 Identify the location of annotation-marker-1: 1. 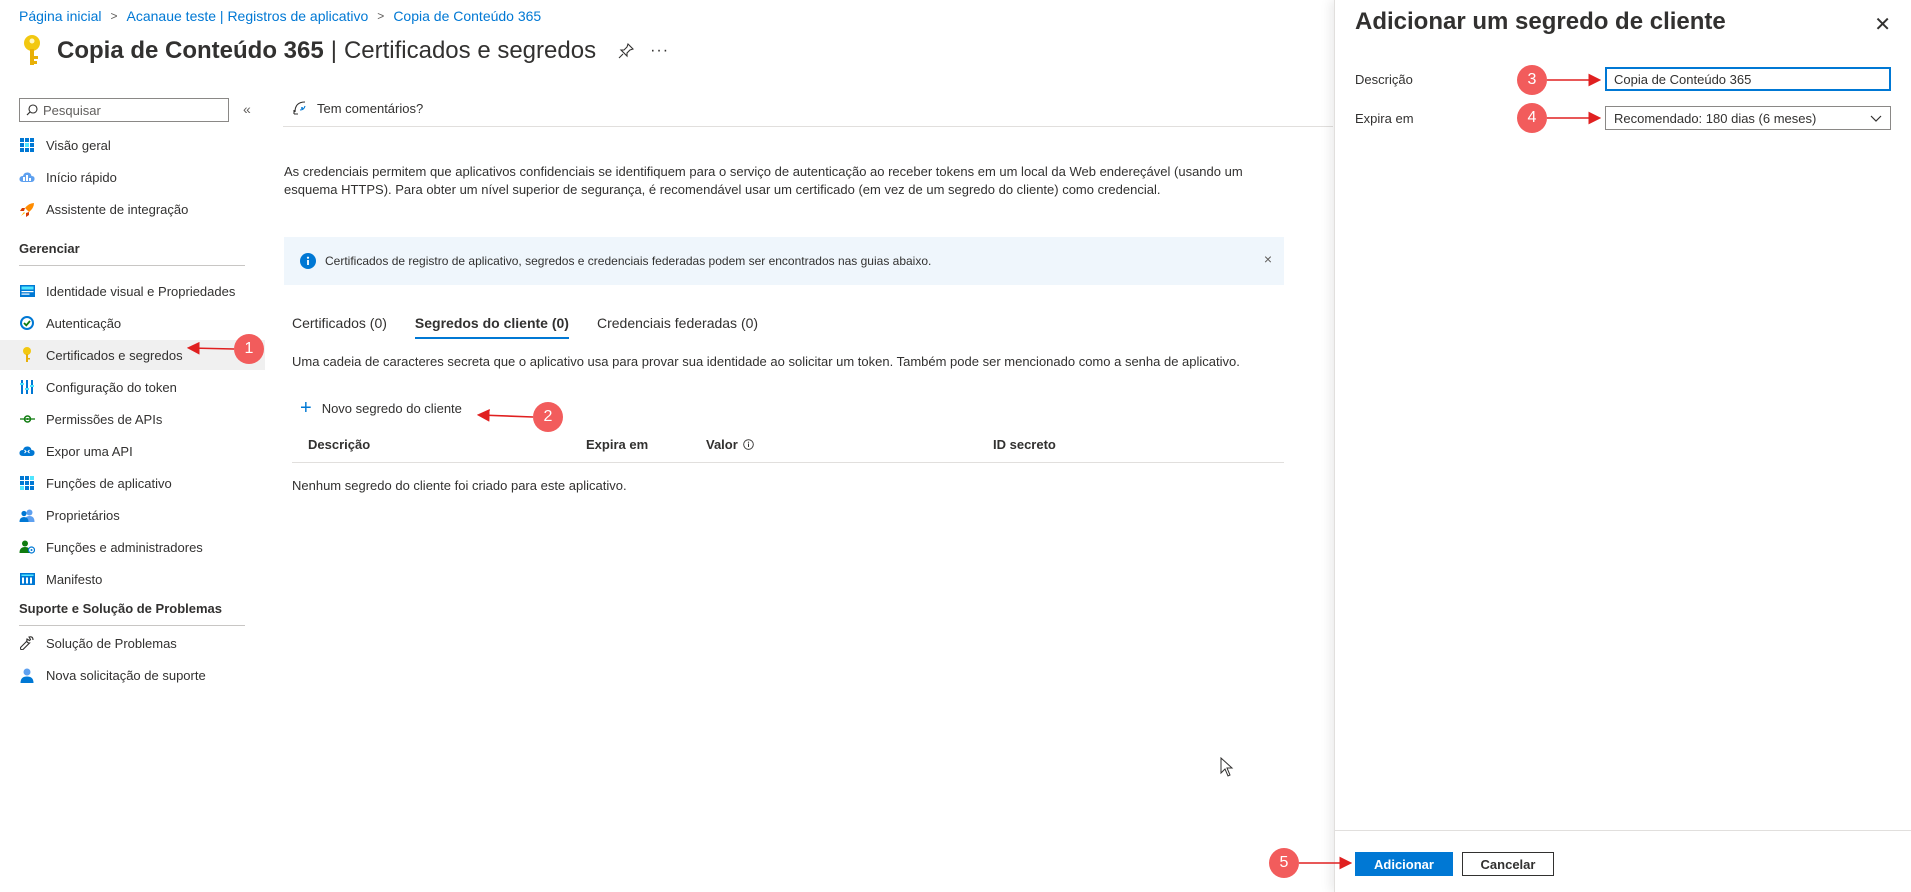
(249, 349).